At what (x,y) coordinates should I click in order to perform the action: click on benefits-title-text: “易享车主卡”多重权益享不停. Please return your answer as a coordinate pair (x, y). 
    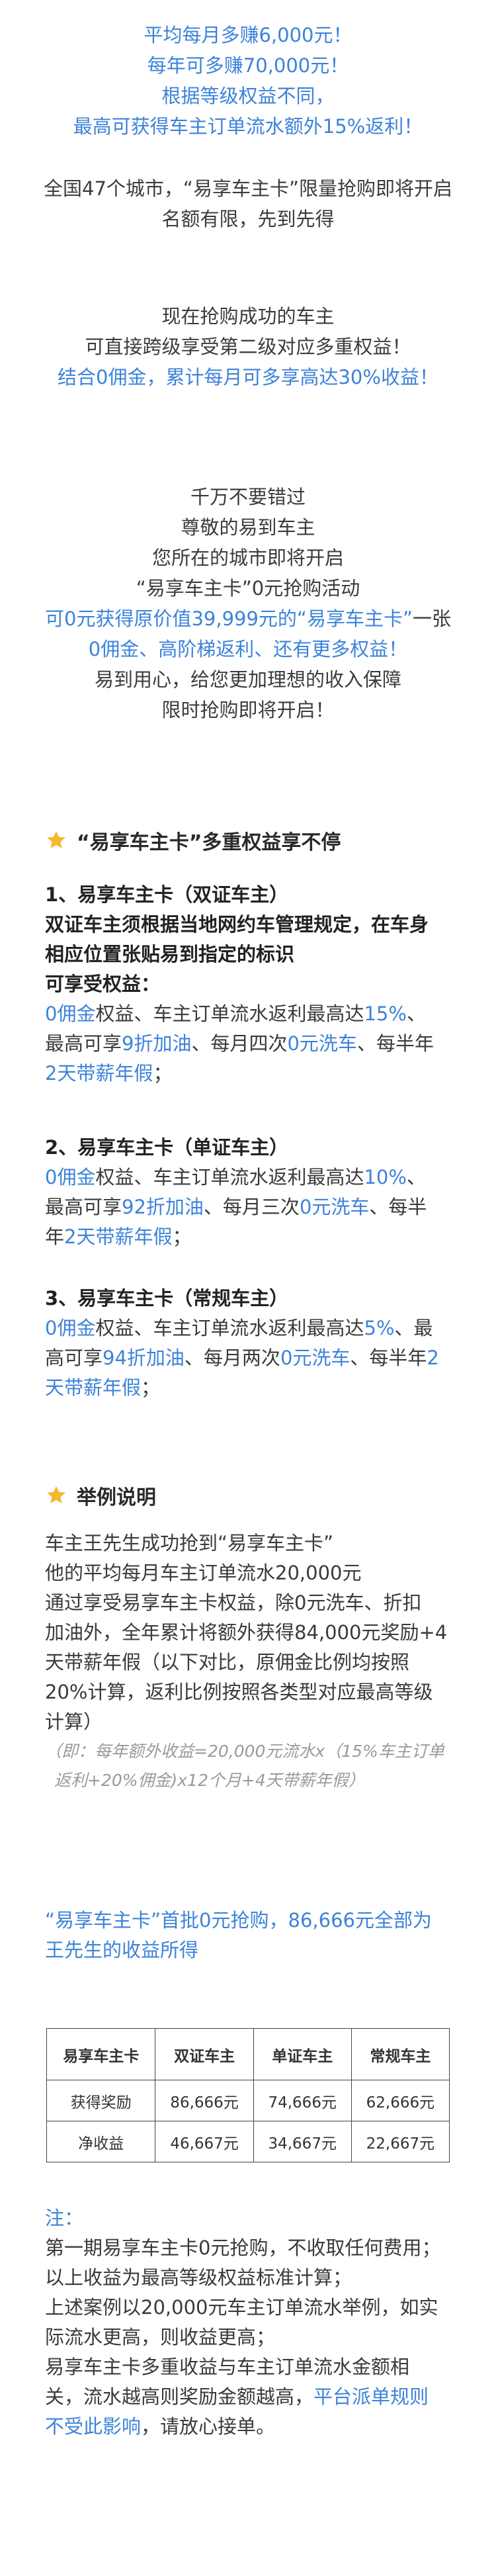
    Looking at the image, I should click on (209, 842).